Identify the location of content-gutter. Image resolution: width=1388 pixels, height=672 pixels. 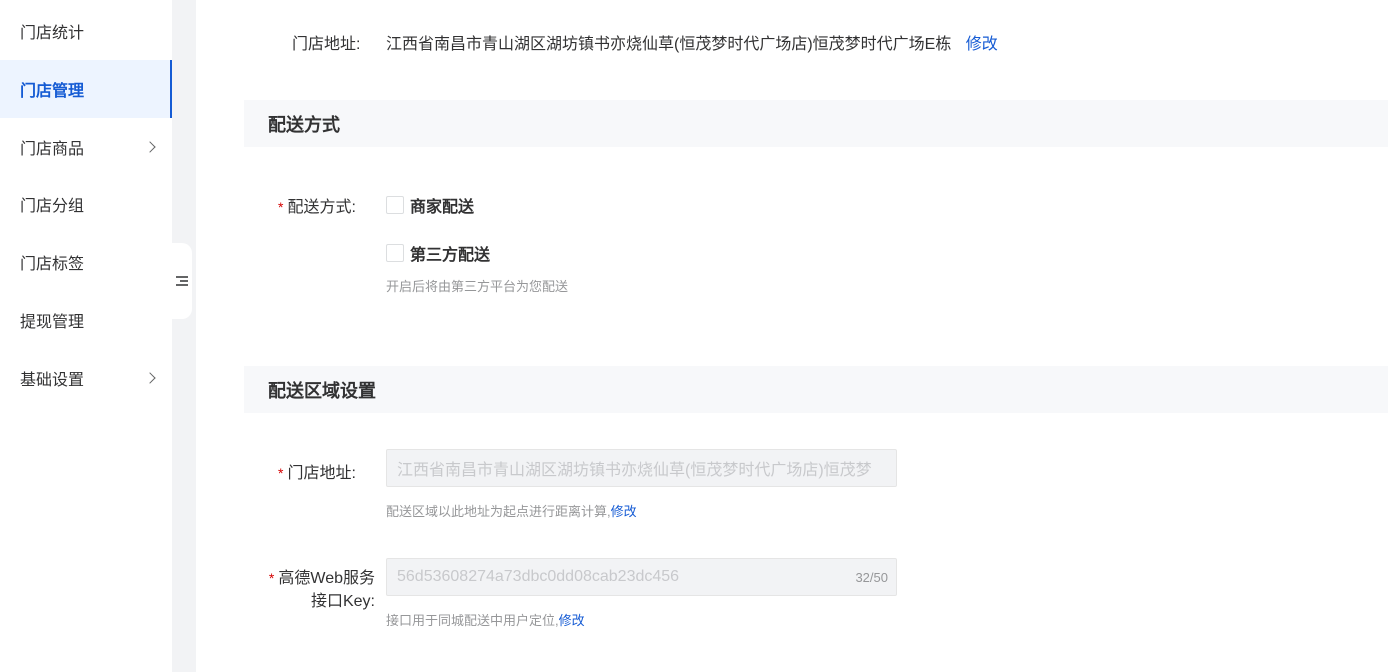
(184, 336).